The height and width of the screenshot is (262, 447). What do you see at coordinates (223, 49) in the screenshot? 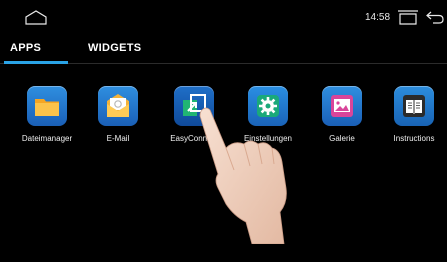
I see `tab-bar: APPS WIDGETS` at bounding box center [223, 49].